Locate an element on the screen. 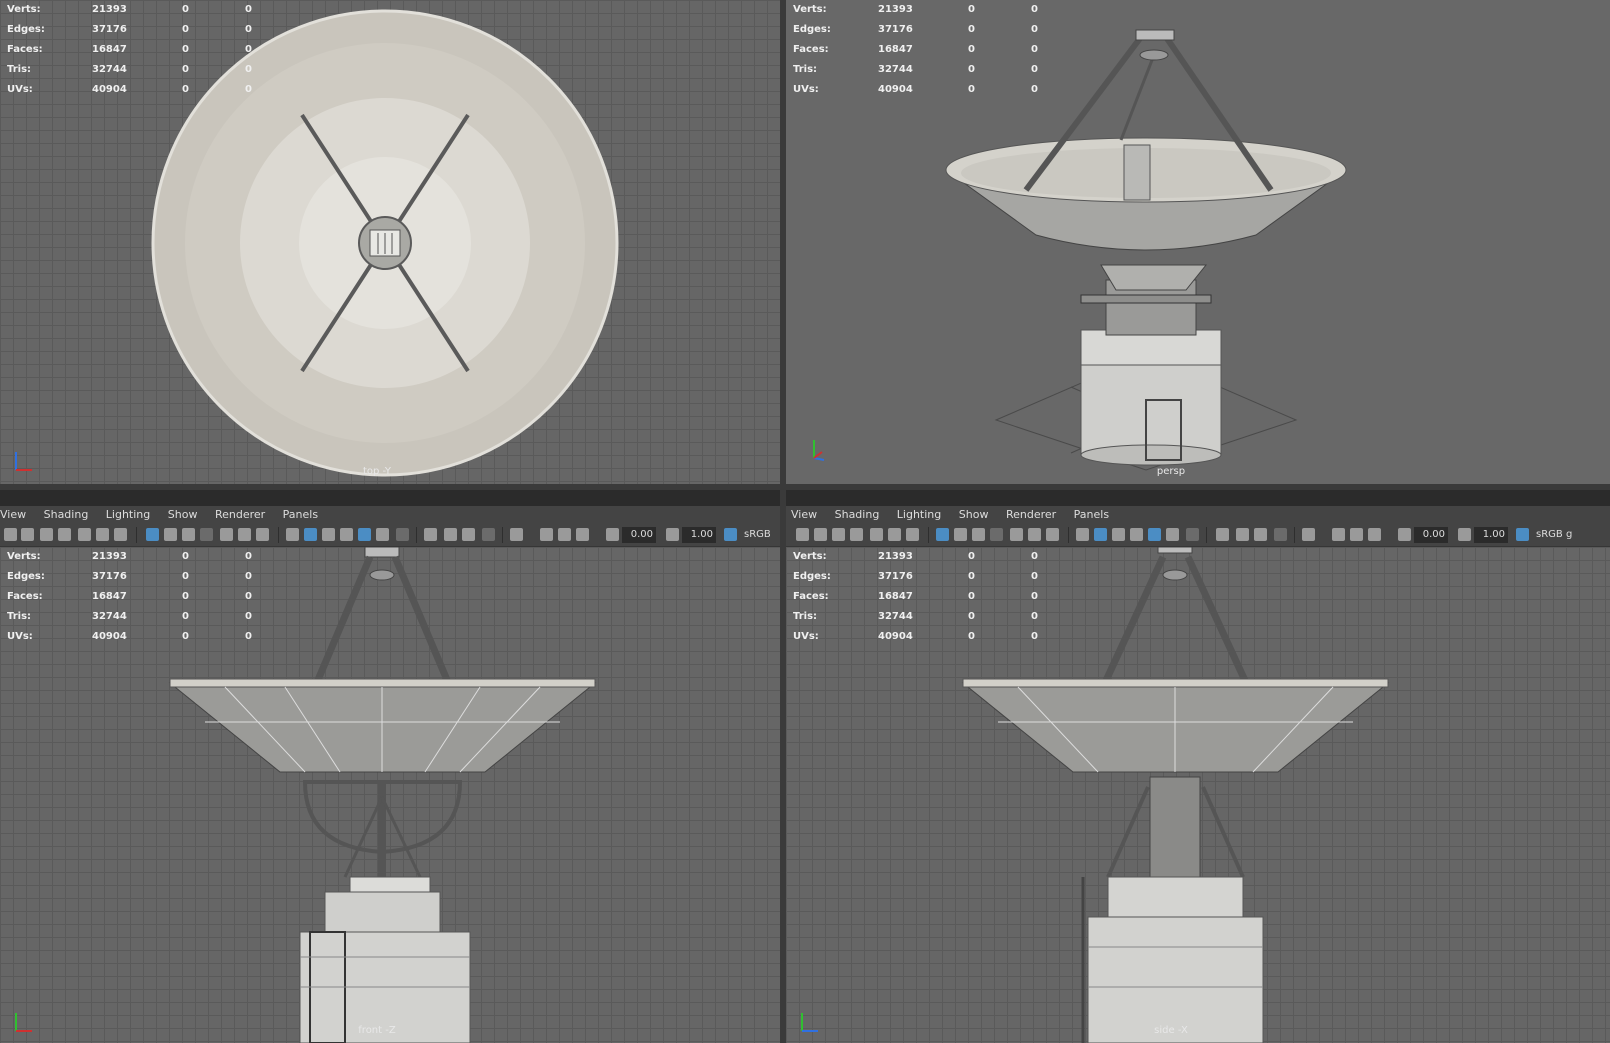 This screenshot has height=1043, width=1610. axis-gizmo is located at coordinates (23, 1022).